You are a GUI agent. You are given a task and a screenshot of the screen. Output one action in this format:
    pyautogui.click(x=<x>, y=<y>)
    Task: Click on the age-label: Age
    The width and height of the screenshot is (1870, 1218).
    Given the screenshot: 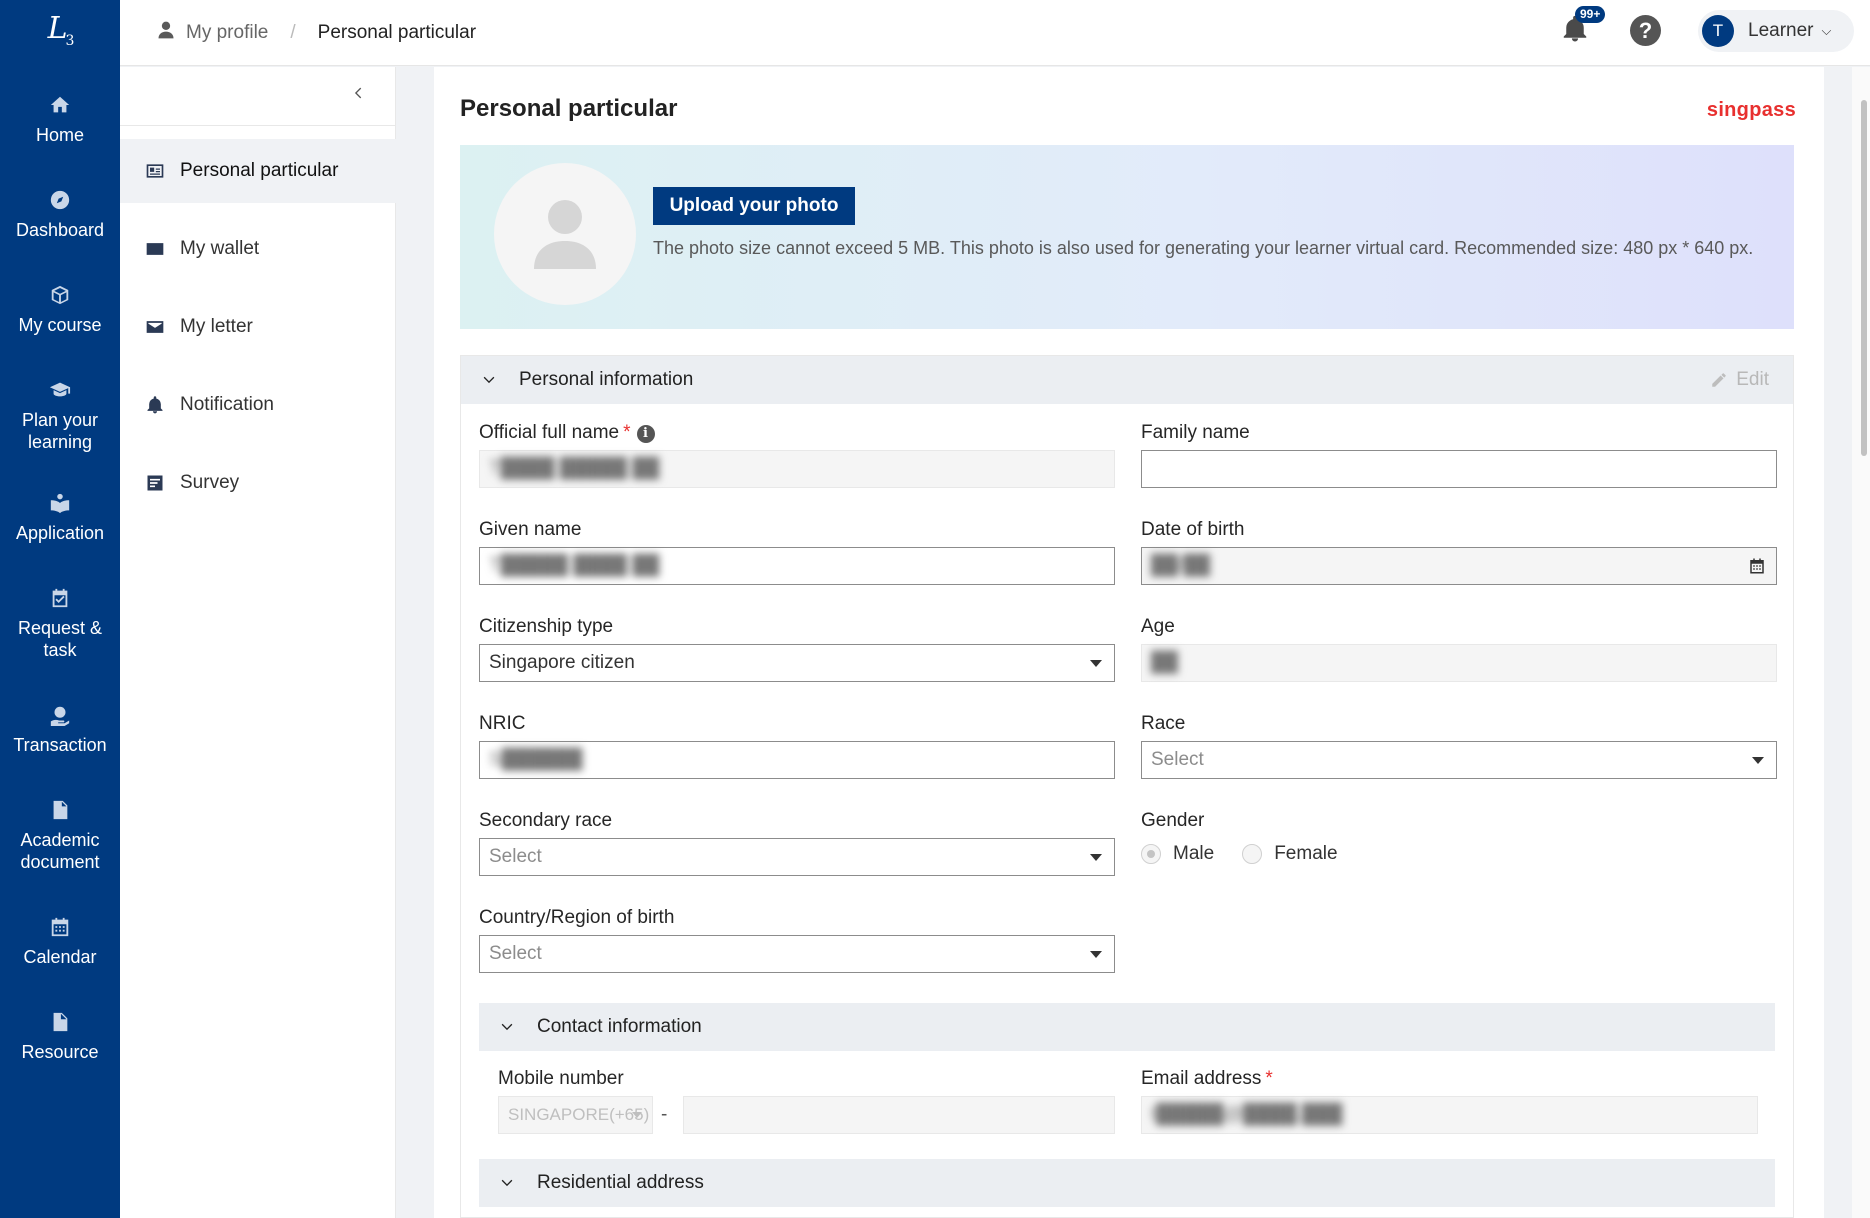 What is the action you would take?
    pyautogui.click(x=1158, y=626)
    